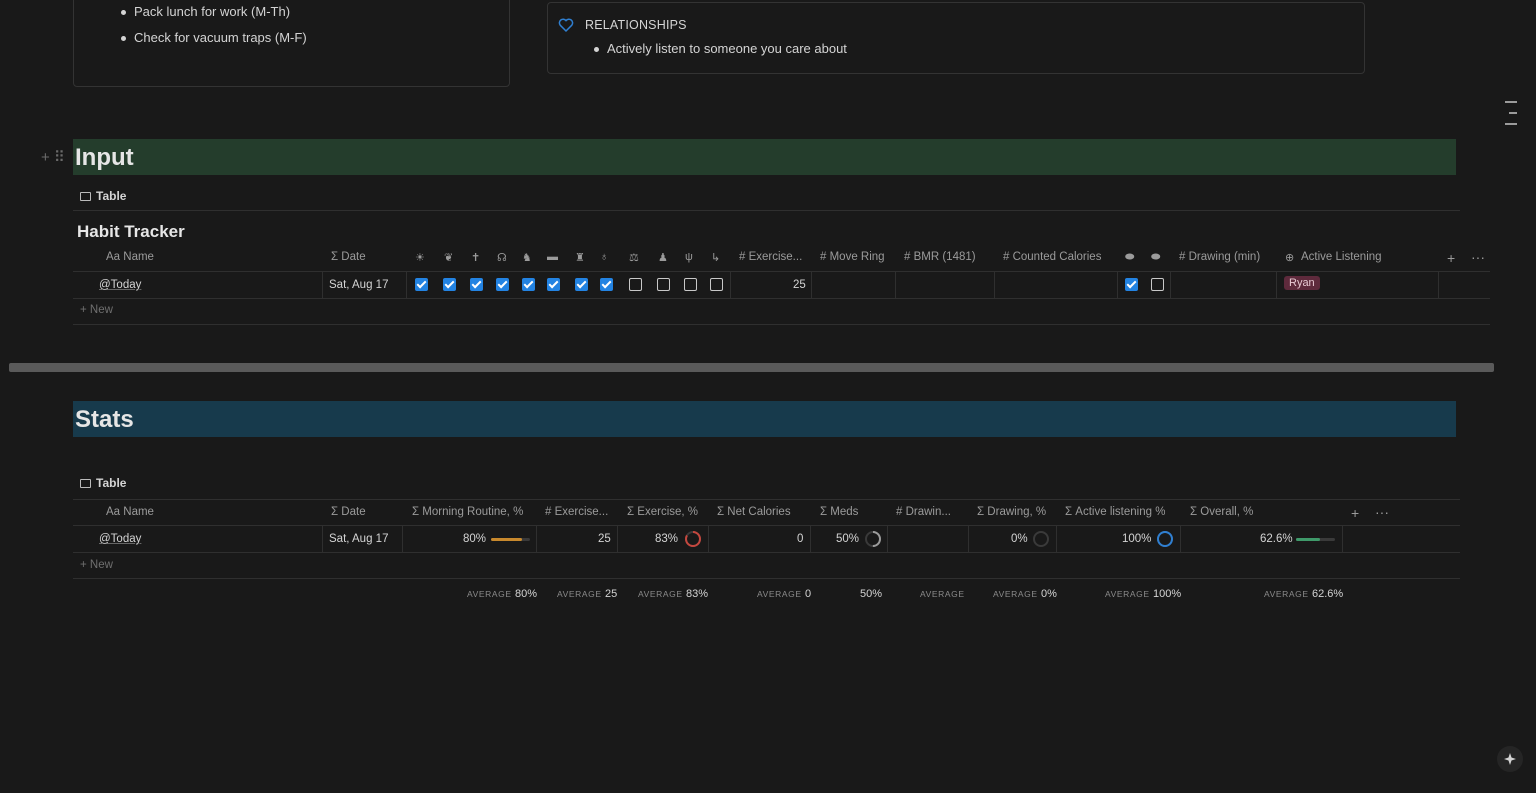  Describe the element at coordinates (53, 157) in the screenshot. I see `drag-handle-icon: + ⠿` at that location.